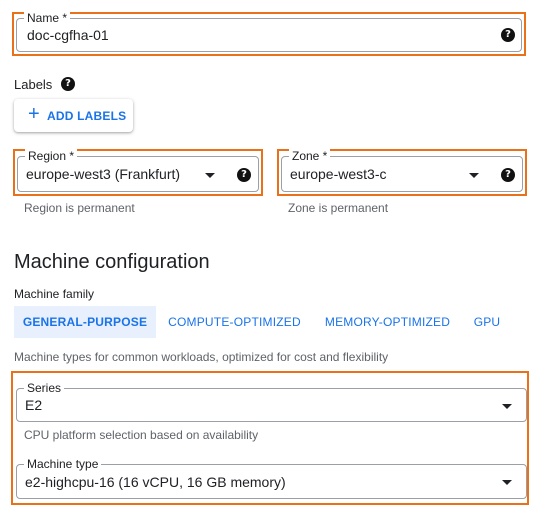 Image resolution: width=537 pixels, height=508 pixels. I want to click on region-field-highlight: Region * europe-west3 (Frankfurt) ?, so click(138, 172).